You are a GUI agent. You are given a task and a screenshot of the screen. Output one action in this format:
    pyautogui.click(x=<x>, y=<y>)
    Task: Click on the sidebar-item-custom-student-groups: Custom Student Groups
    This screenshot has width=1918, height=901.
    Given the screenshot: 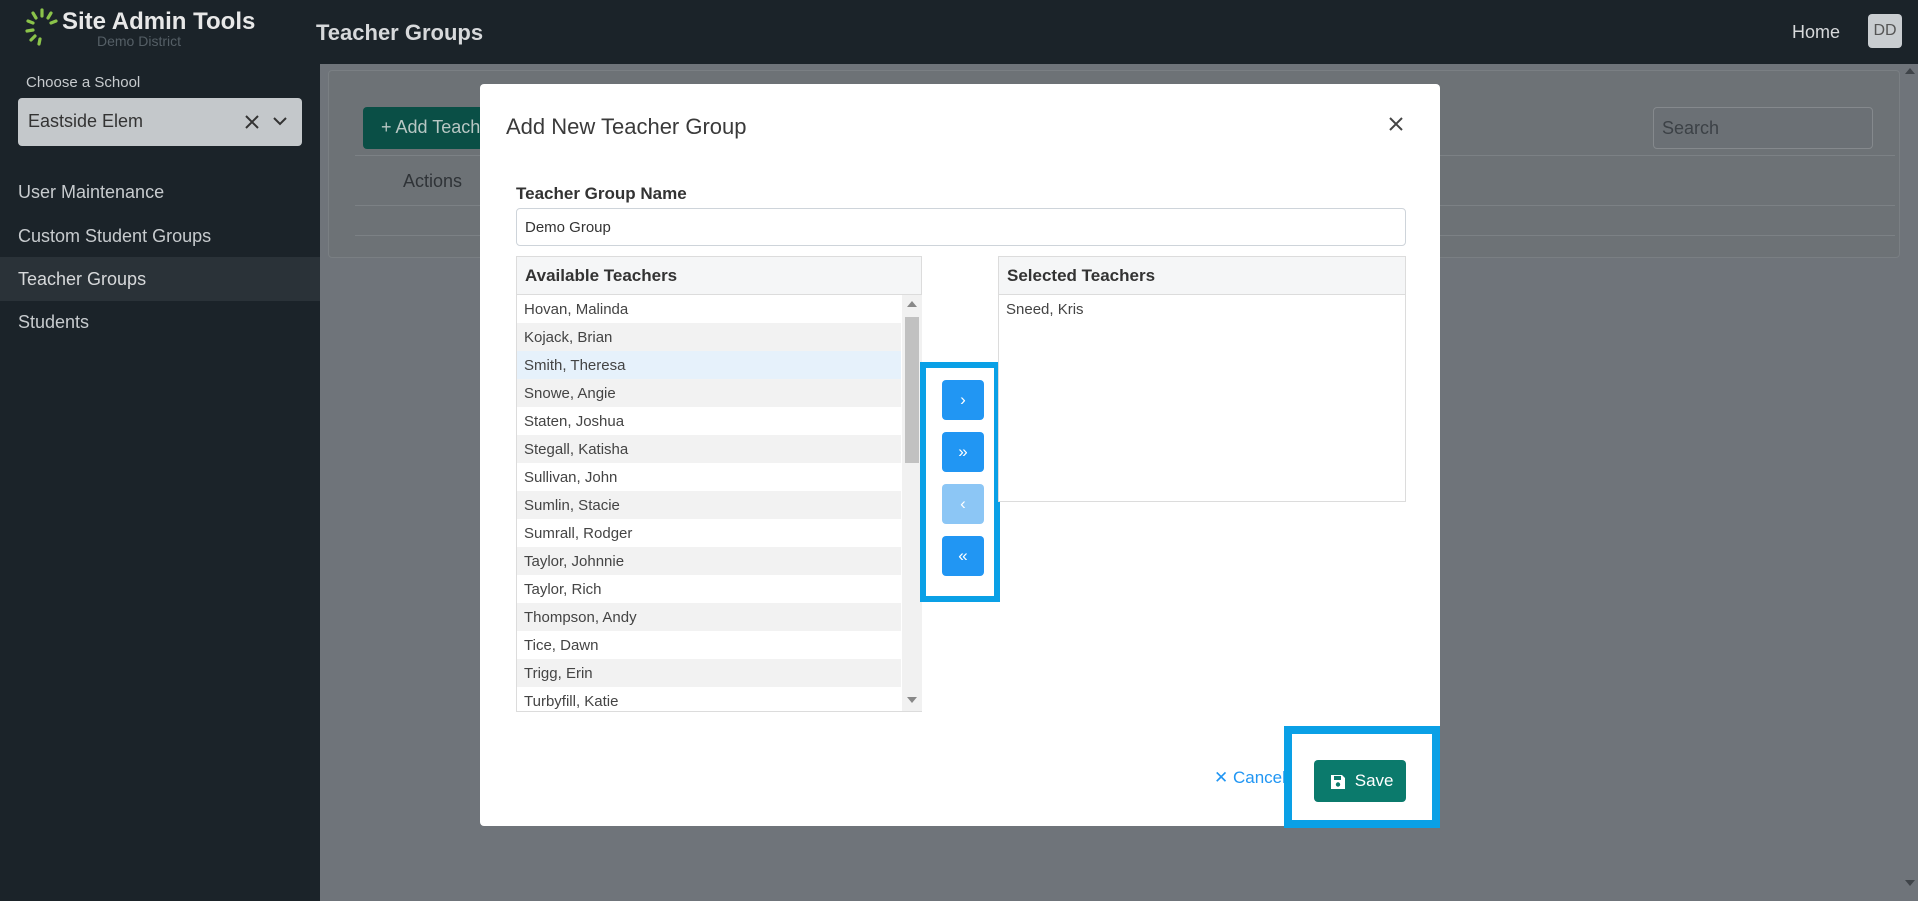 What is the action you would take?
    pyautogui.click(x=160, y=236)
    